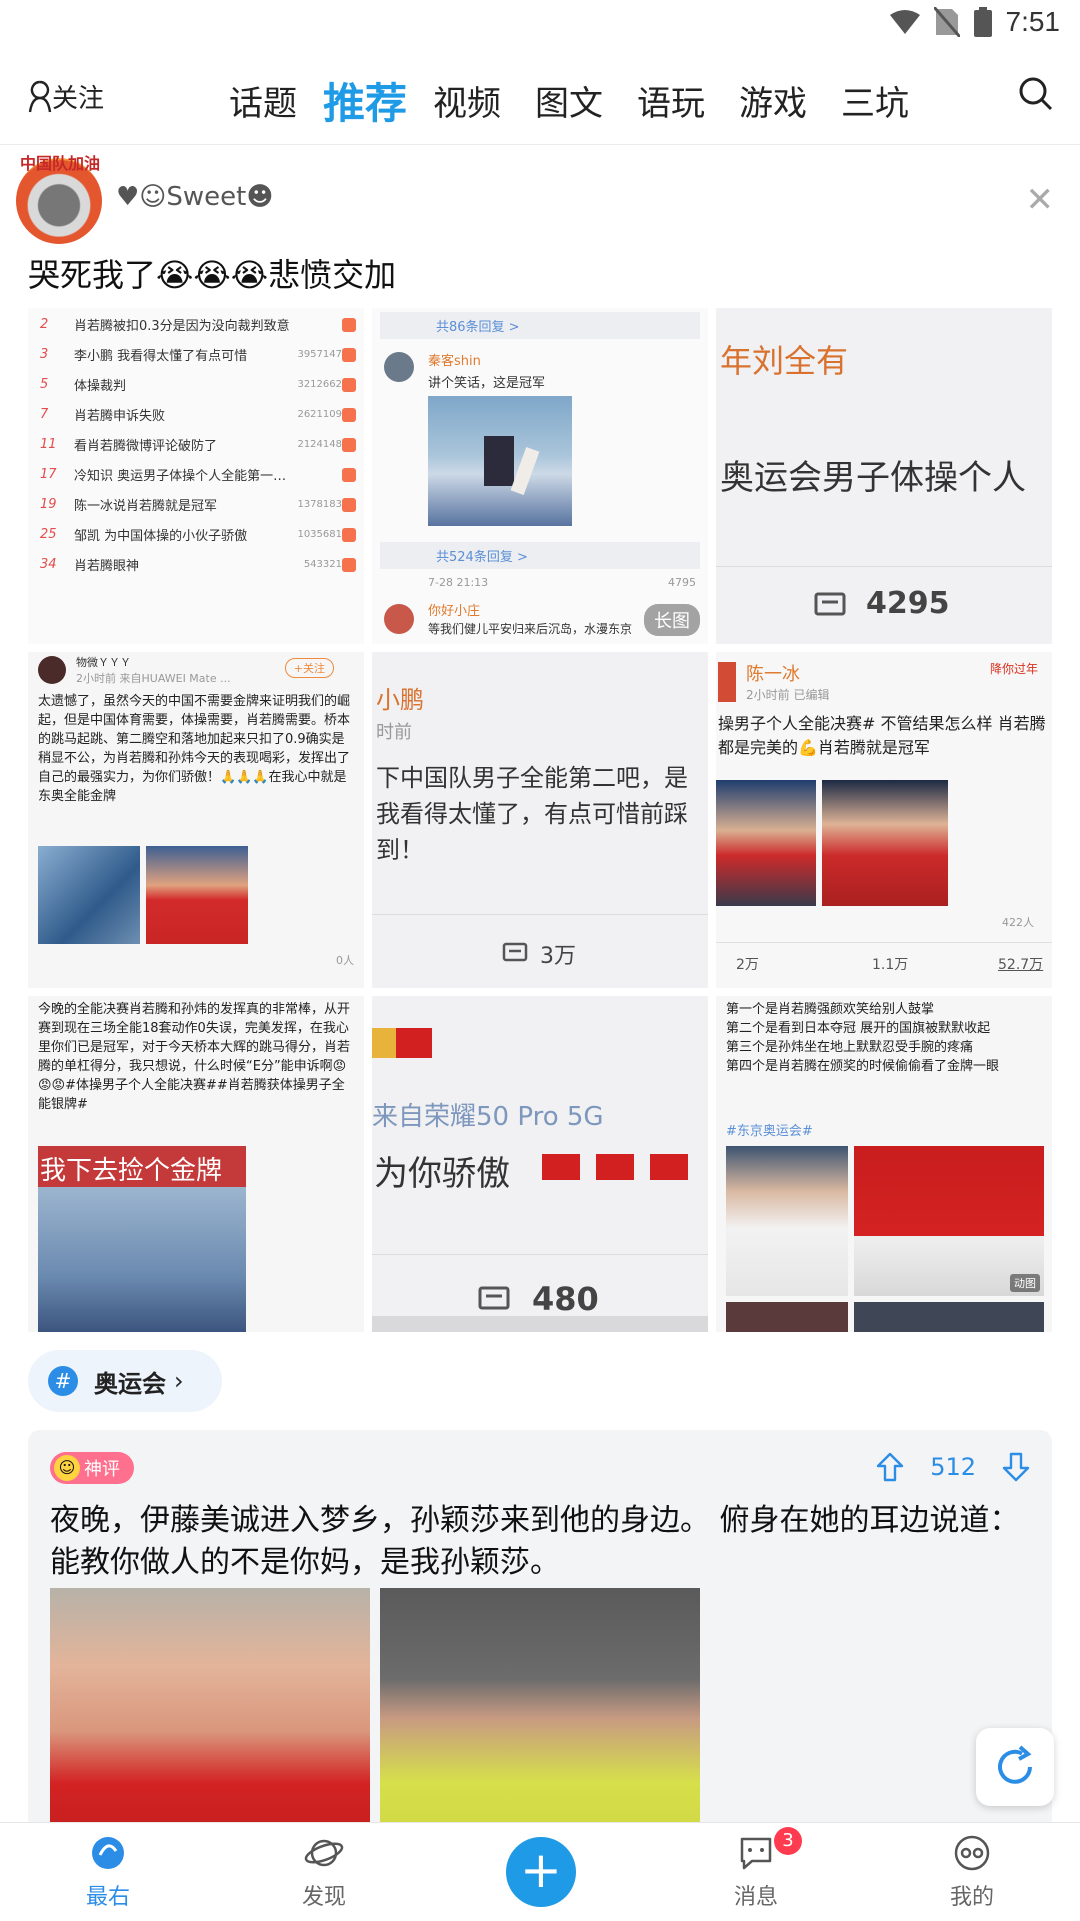 The image size is (1080, 1921). I want to click on follow-button: 关注, so click(66, 96).